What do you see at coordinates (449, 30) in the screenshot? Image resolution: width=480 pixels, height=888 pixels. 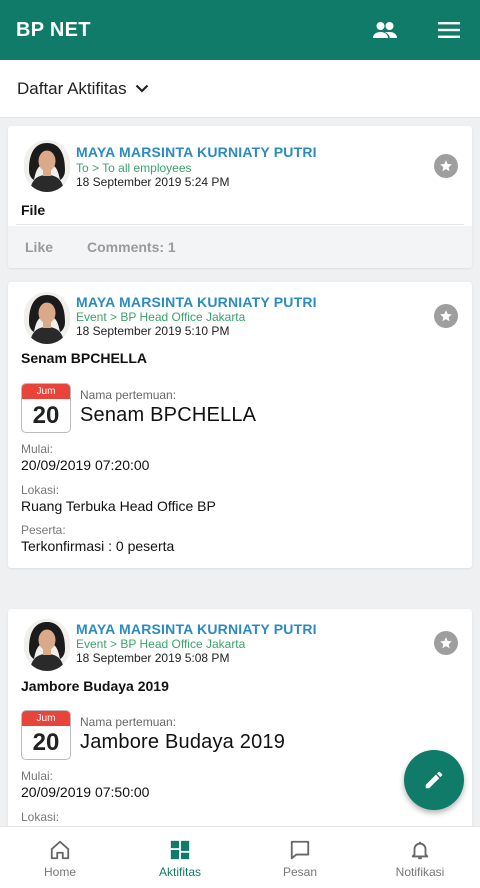 I see `menu-icon` at bounding box center [449, 30].